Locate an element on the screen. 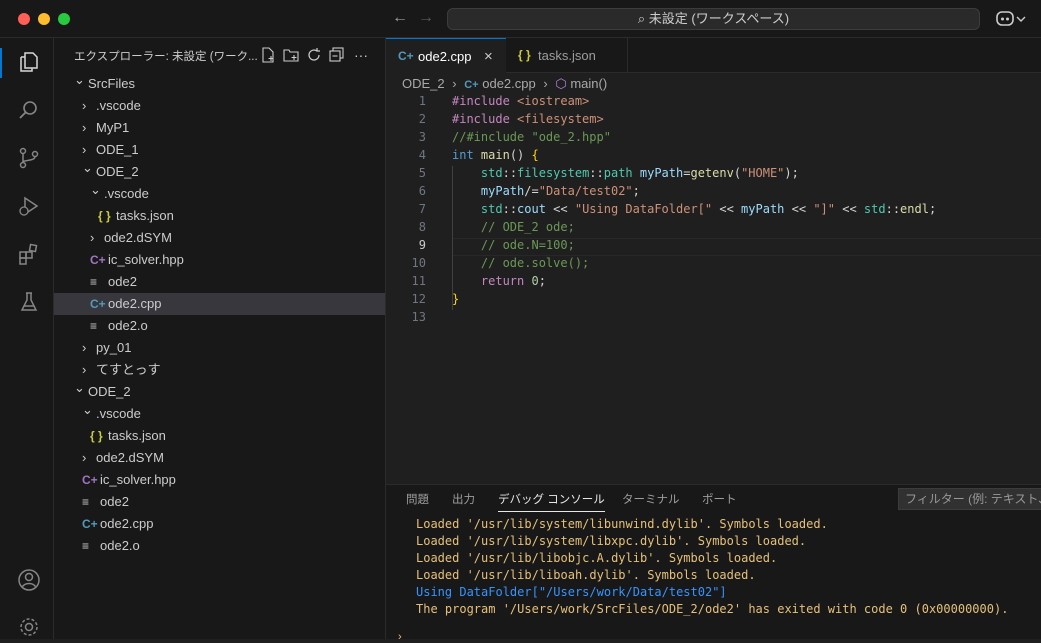 This screenshot has height=643, width=1041. extensions-icon is located at coordinates (29, 254).